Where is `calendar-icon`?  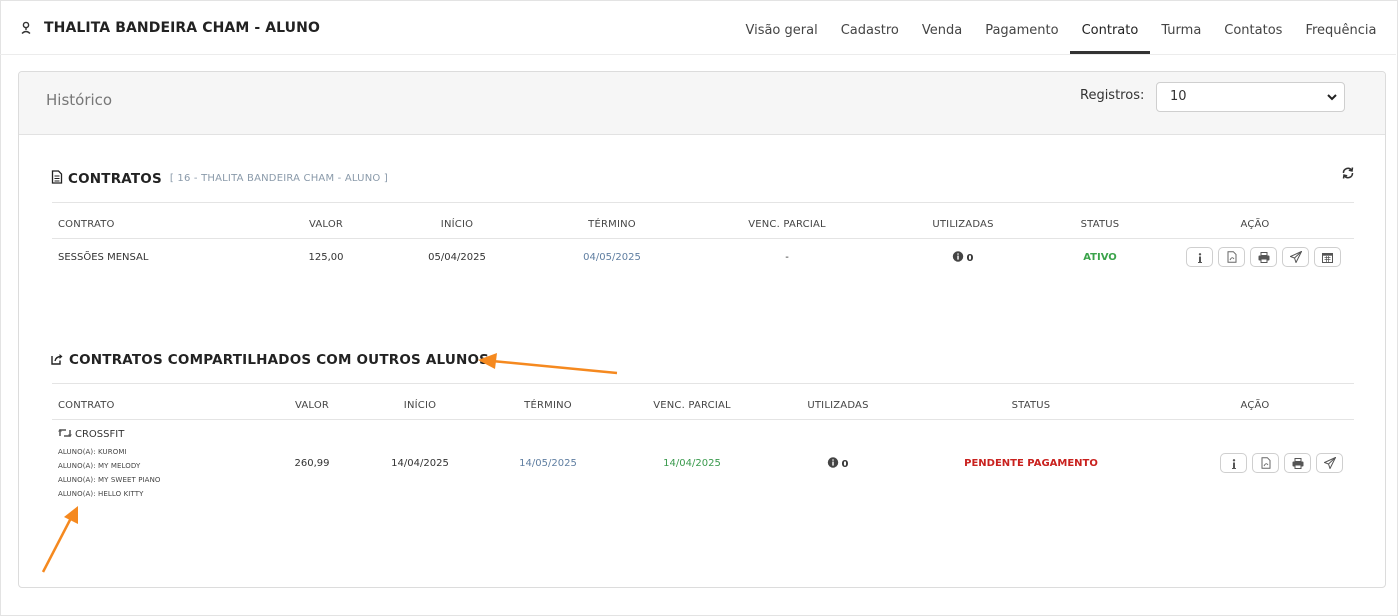 calendar-icon is located at coordinates (1327, 257).